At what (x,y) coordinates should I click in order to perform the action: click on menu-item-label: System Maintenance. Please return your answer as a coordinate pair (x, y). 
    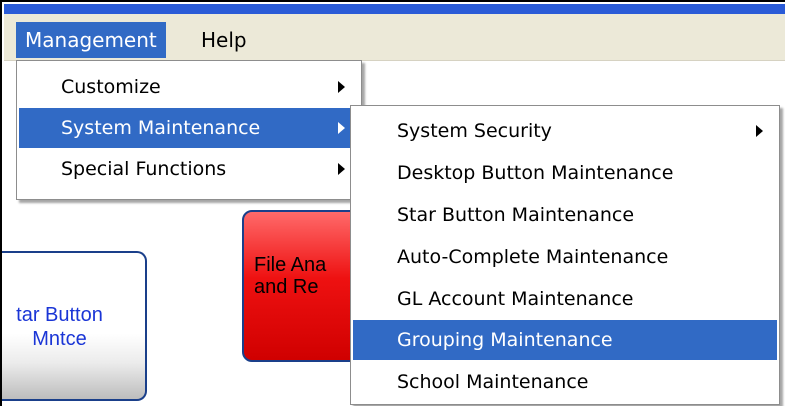
    Looking at the image, I should click on (161, 128).